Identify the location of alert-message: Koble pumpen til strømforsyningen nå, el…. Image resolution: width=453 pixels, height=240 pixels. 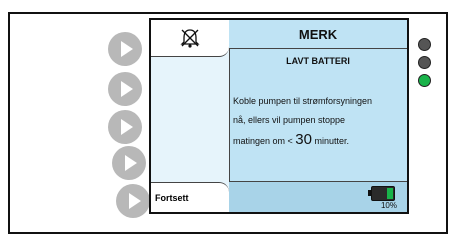
(317, 121).